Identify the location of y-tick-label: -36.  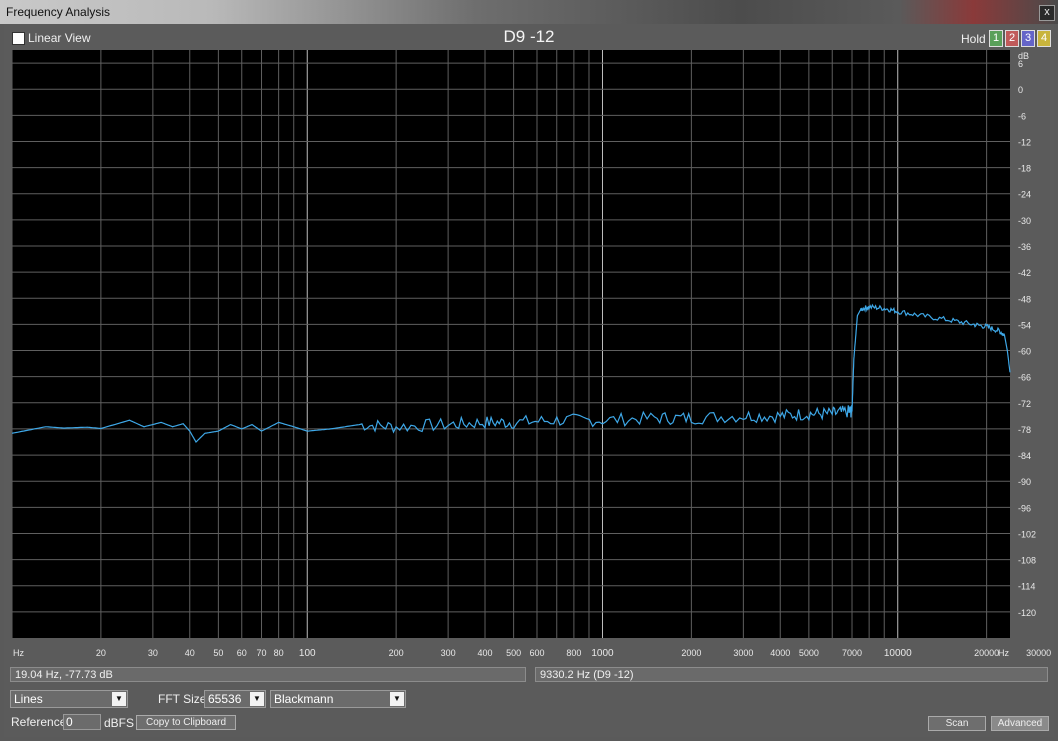
(1024, 247).